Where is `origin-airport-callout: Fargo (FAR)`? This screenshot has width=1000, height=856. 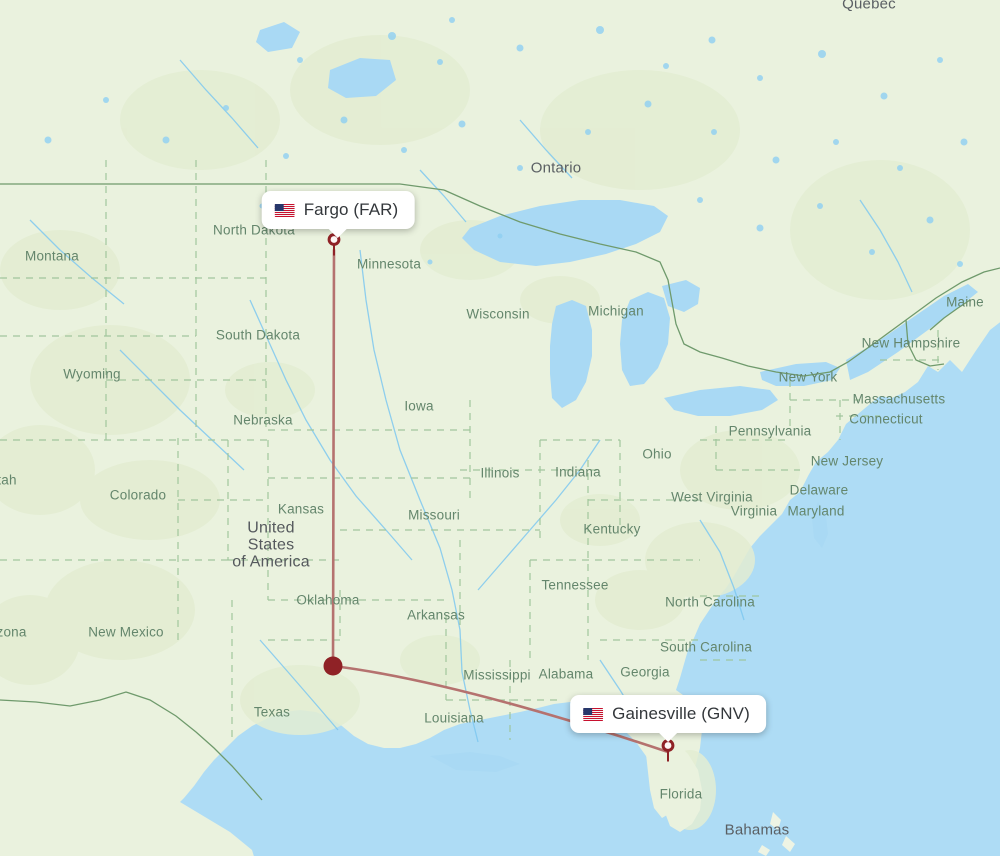
origin-airport-callout: Fargo (FAR) is located at coordinates (338, 214).